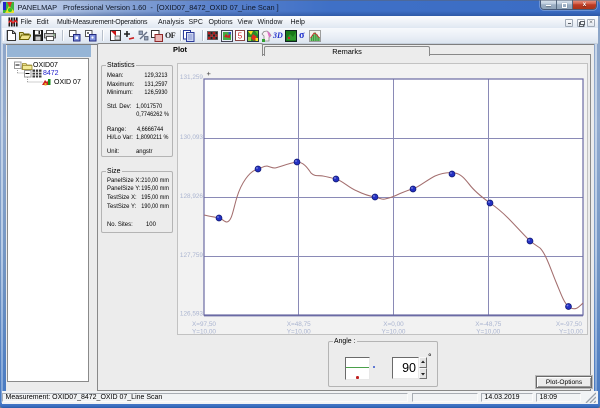 The height and width of the screenshot is (408, 600). Describe the element at coordinates (569, 324) in the screenshot. I see `svg-text: X=-97,50` at that location.